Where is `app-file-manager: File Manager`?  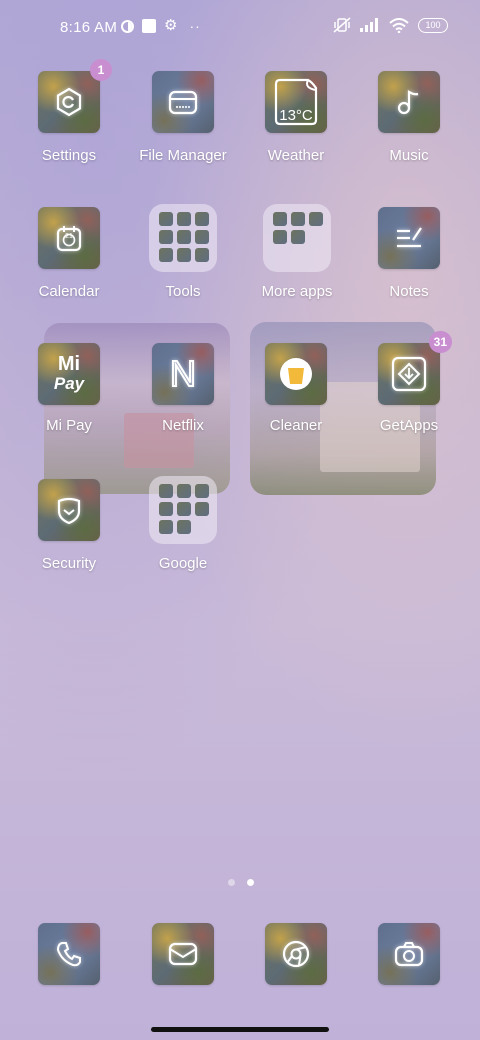 app-file-manager: File Manager is located at coordinates (183, 117).